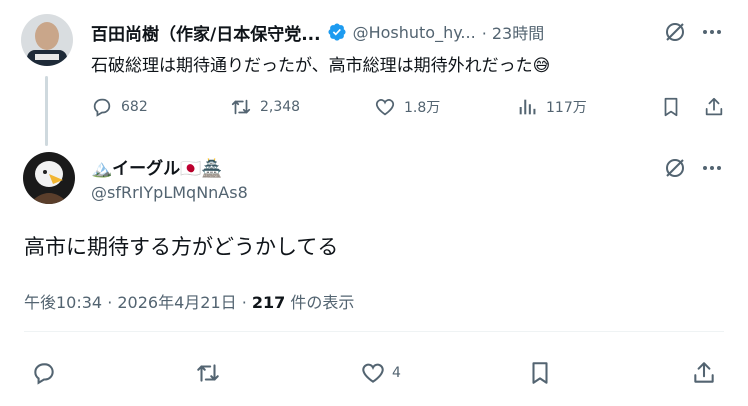 The width and height of the screenshot is (748, 406). I want to click on reply-more-button, so click(712, 168).